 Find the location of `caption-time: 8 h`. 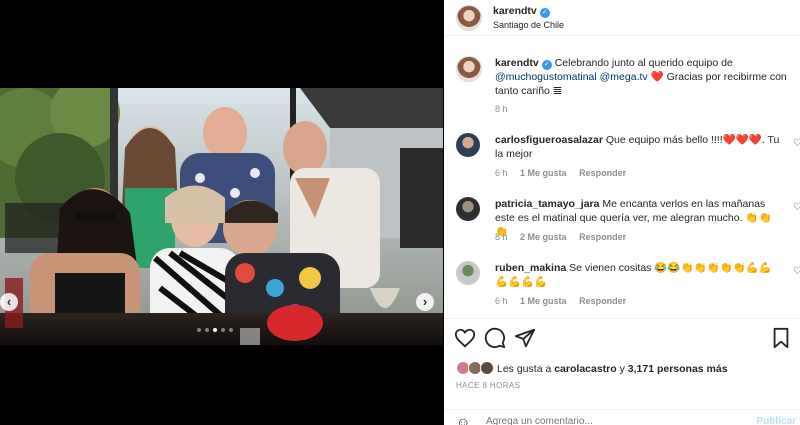

caption-time: 8 h is located at coordinates (506, 109).